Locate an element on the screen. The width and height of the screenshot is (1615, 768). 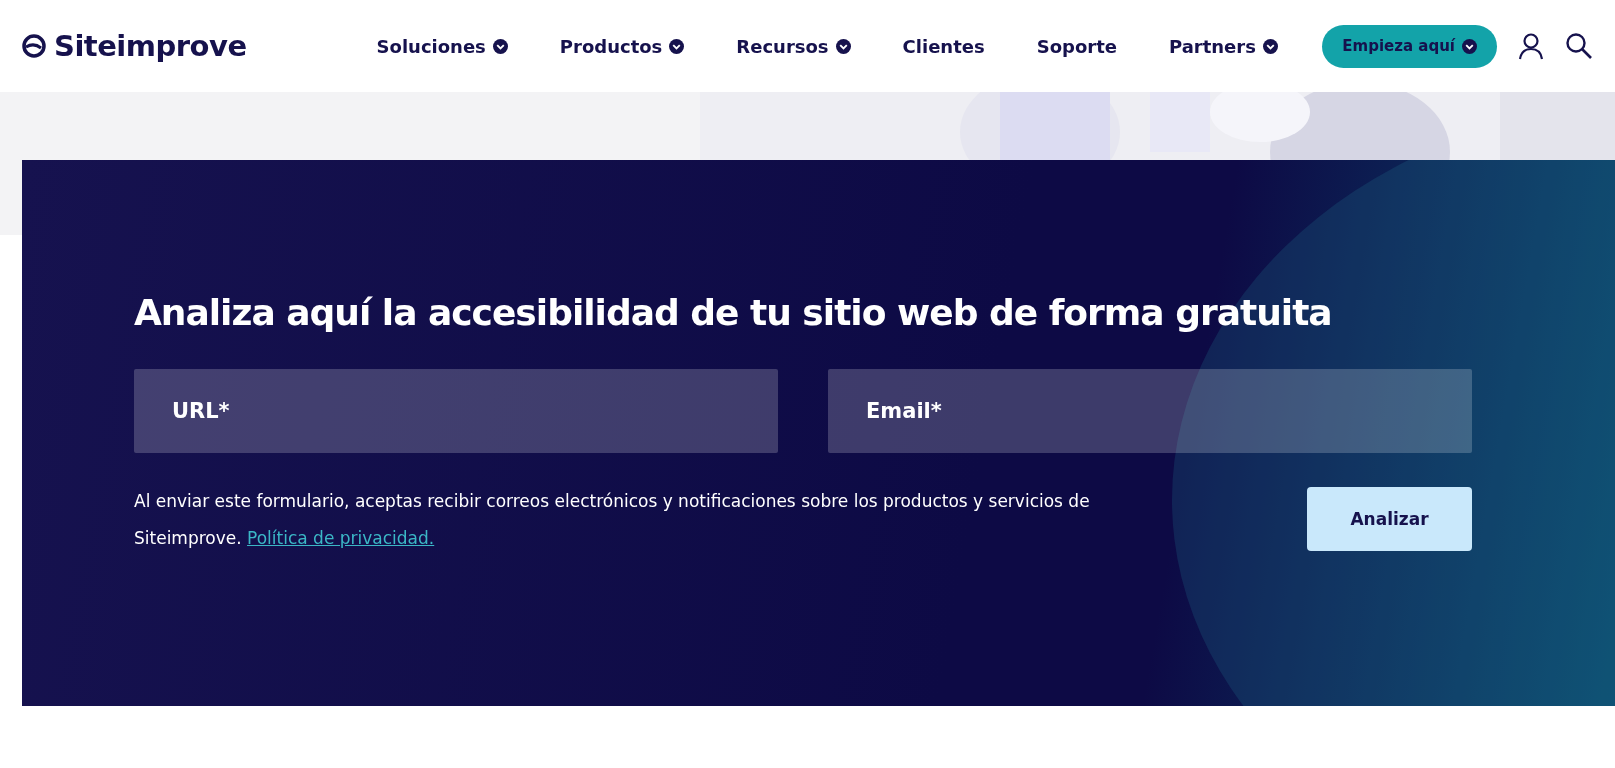
privacy-link: Política de privacidad. is located at coordinates (341, 538).